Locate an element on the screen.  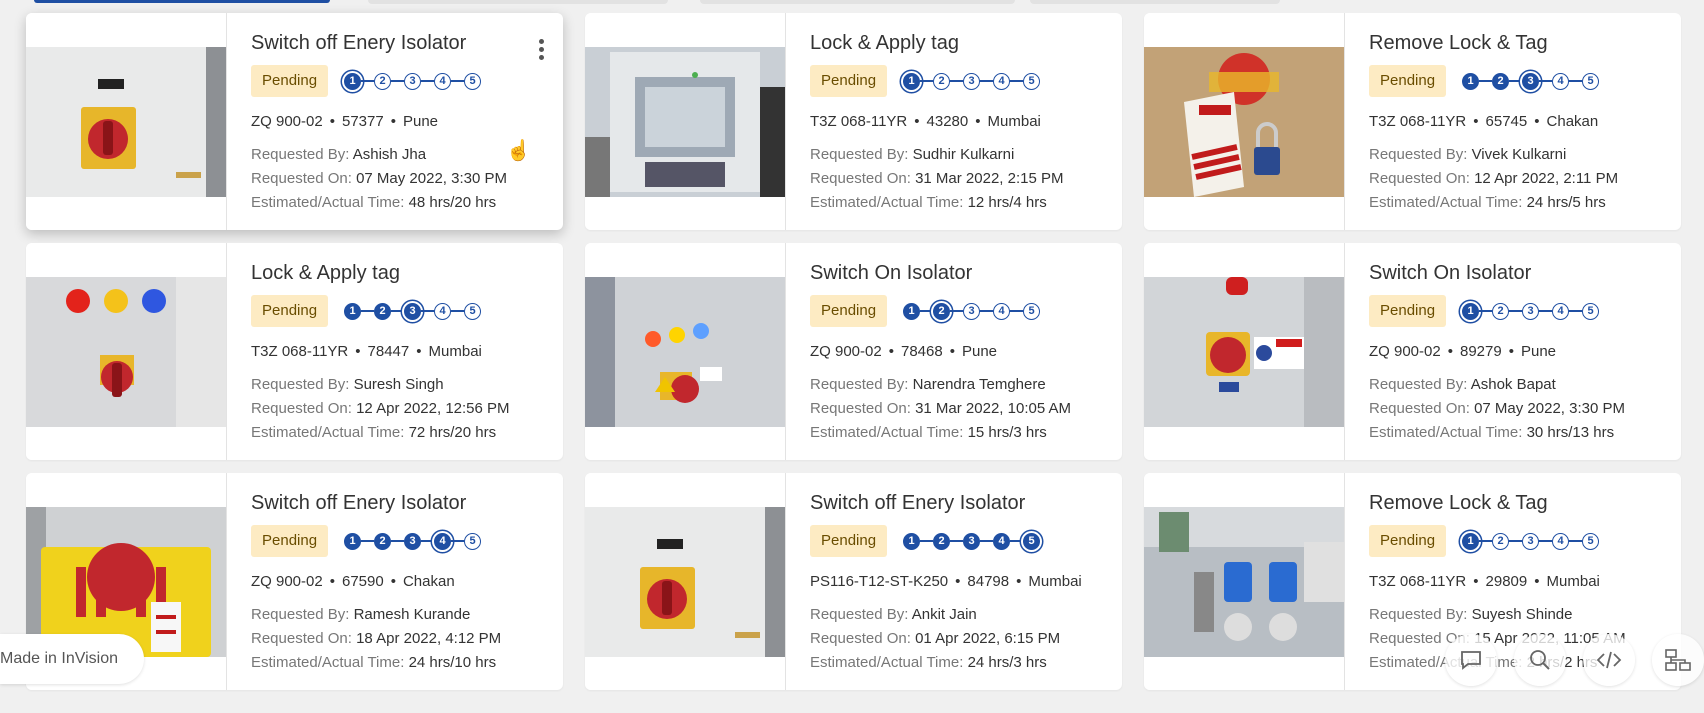
code-icon is located at coordinates (1609, 660).